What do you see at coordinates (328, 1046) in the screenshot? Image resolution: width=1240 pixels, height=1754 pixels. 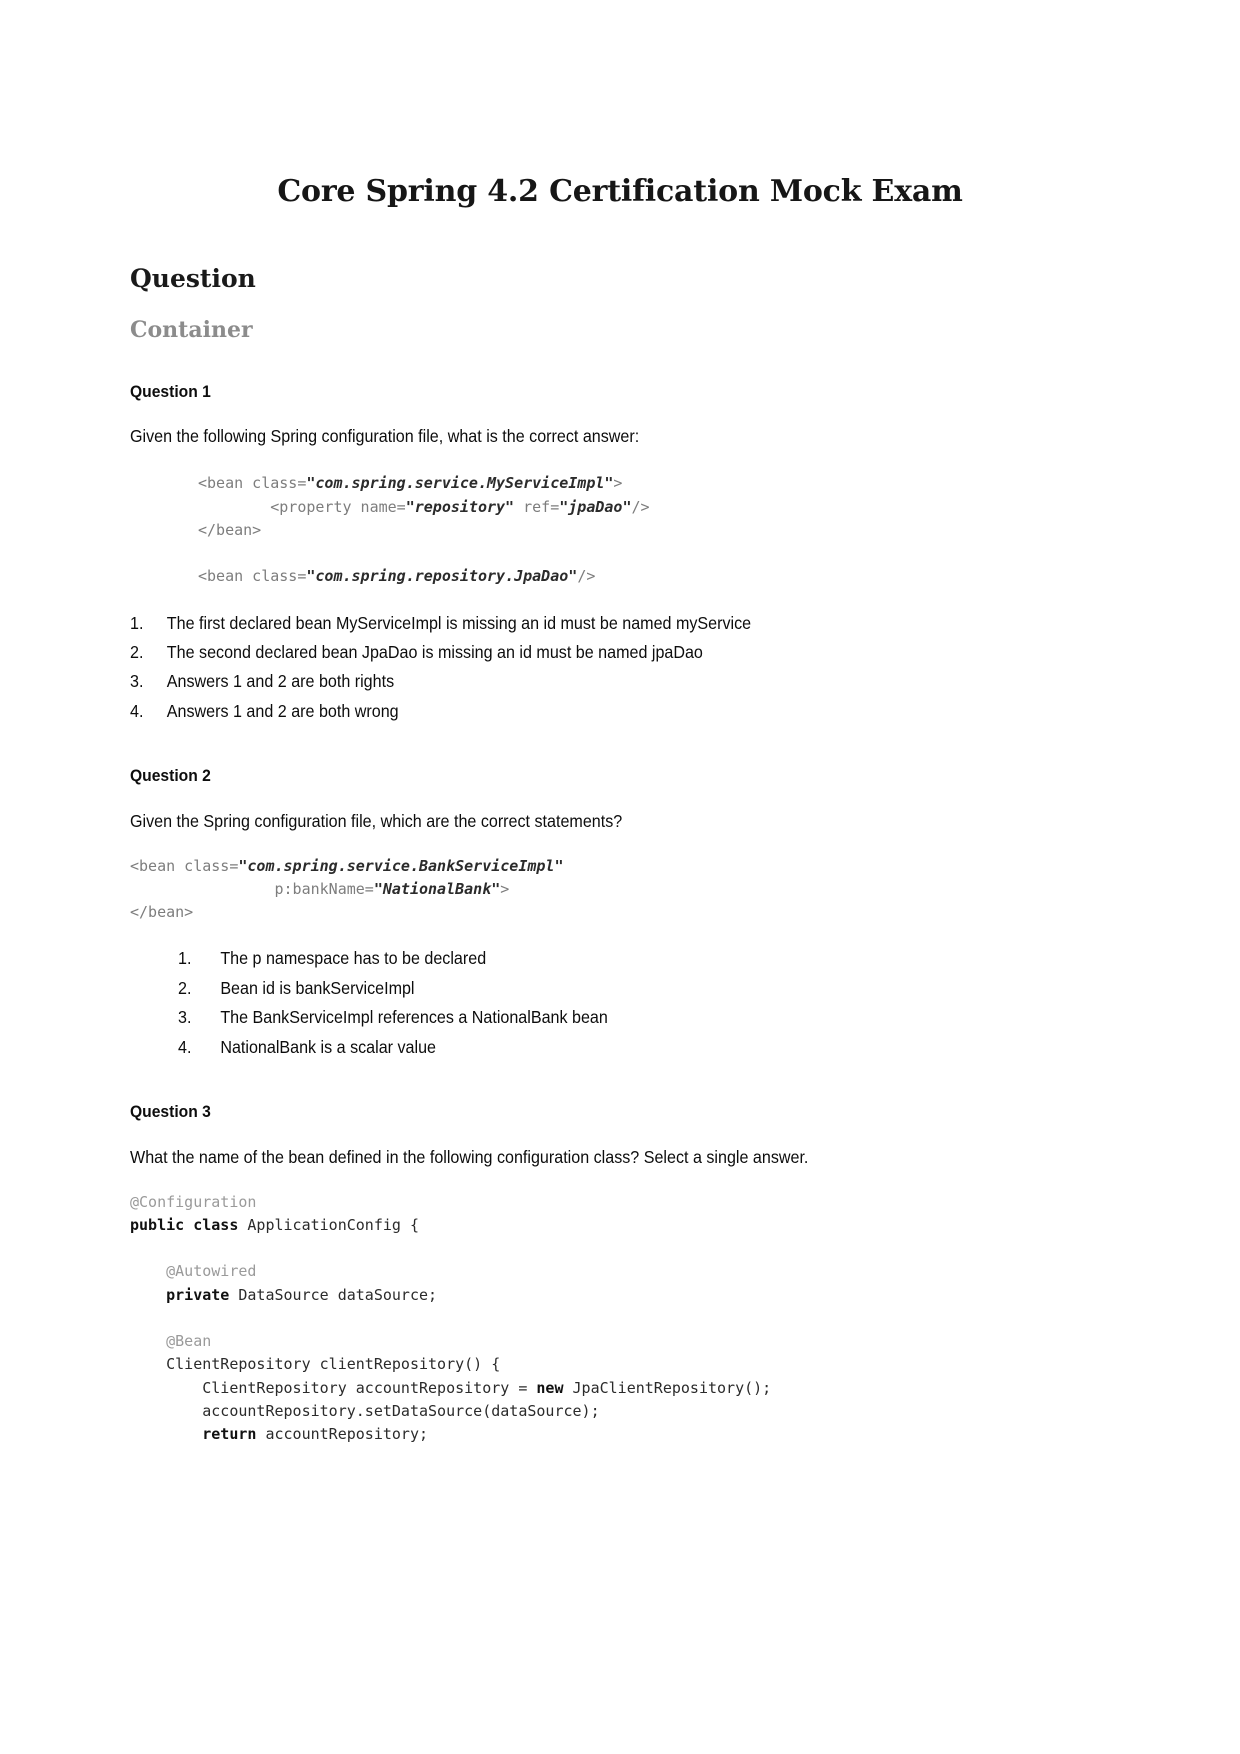 I see `option-text: NationalBank is a scalar value` at bounding box center [328, 1046].